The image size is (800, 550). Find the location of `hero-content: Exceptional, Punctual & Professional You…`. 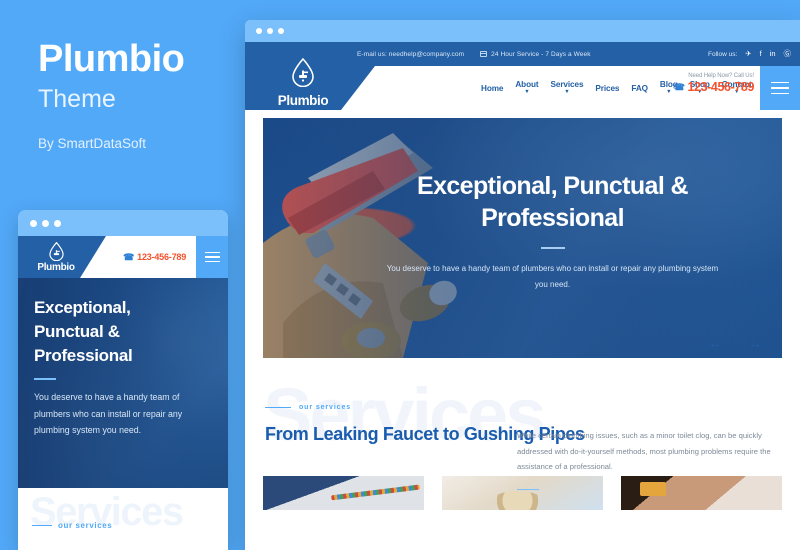

hero-content: Exceptional, Punctual & Professional You… is located at coordinates (552, 231).